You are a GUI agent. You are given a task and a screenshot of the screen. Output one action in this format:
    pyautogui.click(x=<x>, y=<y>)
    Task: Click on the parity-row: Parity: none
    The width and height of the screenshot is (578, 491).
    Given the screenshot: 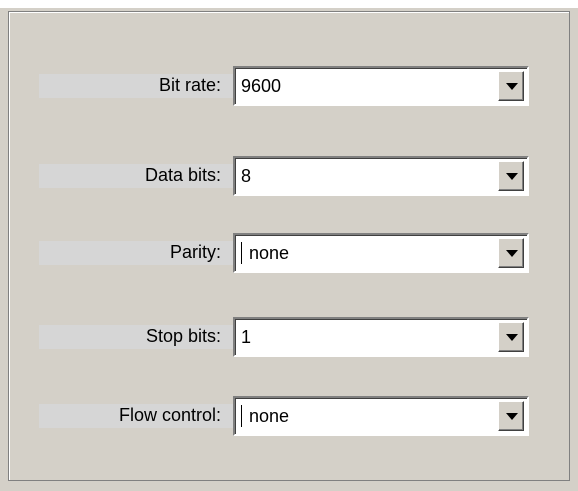 What is the action you would take?
    pyautogui.click(x=289, y=253)
    